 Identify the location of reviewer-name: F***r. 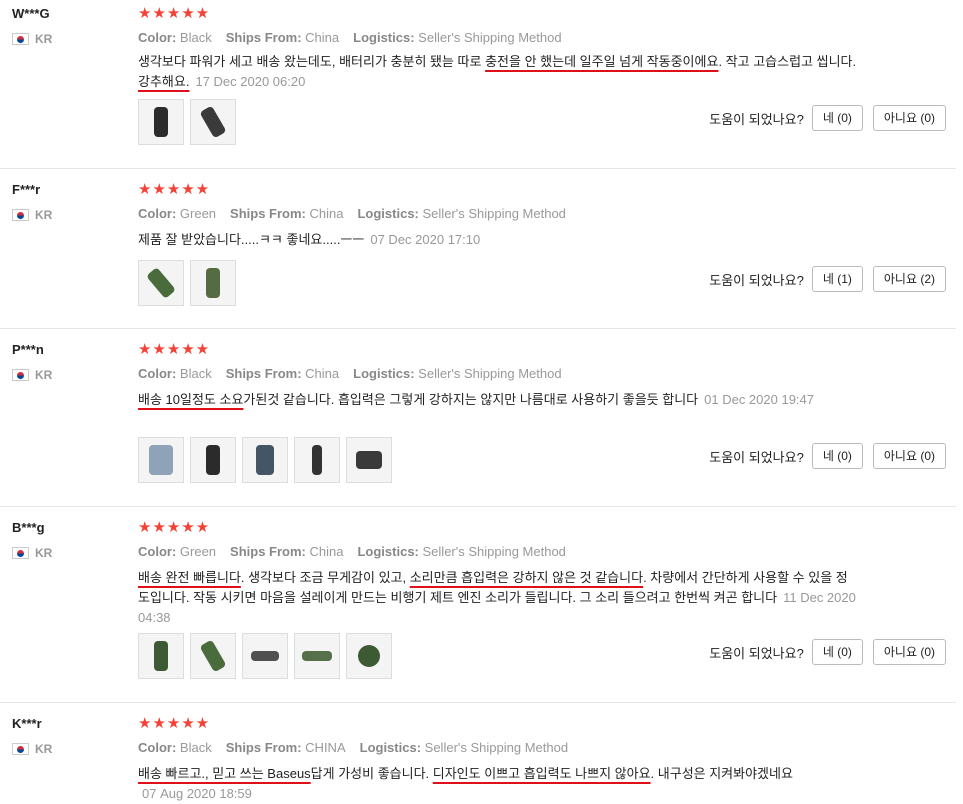
(26, 189).